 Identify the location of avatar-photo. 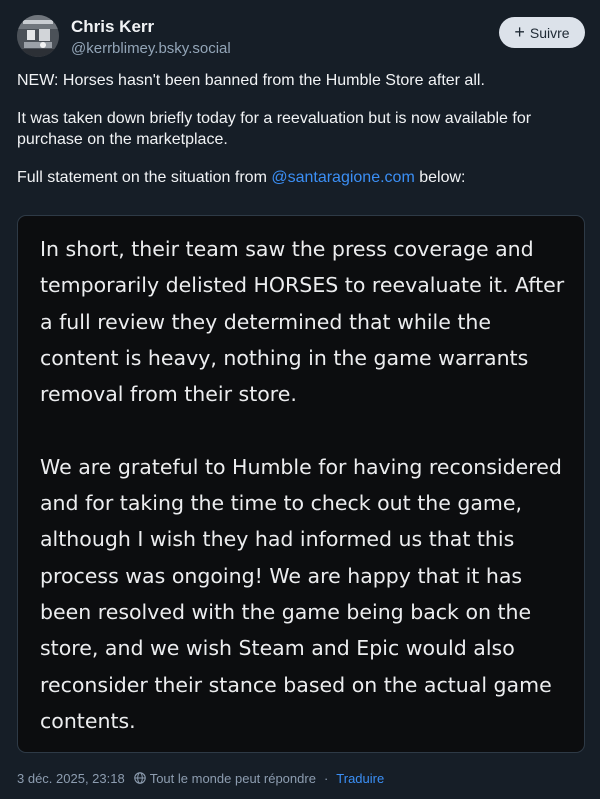
(38, 36).